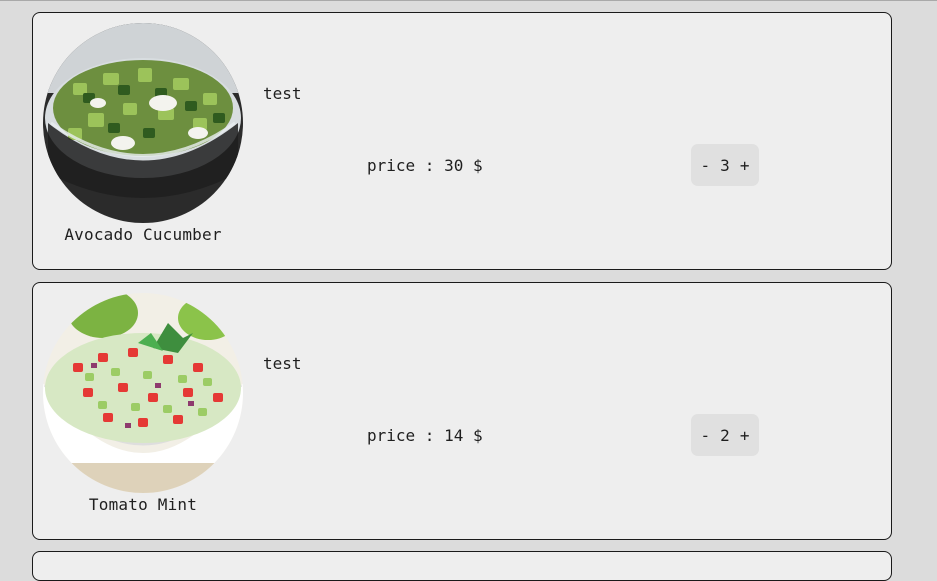 The image size is (937, 581). I want to click on product-name: Avocado Cucumber, so click(143, 234).